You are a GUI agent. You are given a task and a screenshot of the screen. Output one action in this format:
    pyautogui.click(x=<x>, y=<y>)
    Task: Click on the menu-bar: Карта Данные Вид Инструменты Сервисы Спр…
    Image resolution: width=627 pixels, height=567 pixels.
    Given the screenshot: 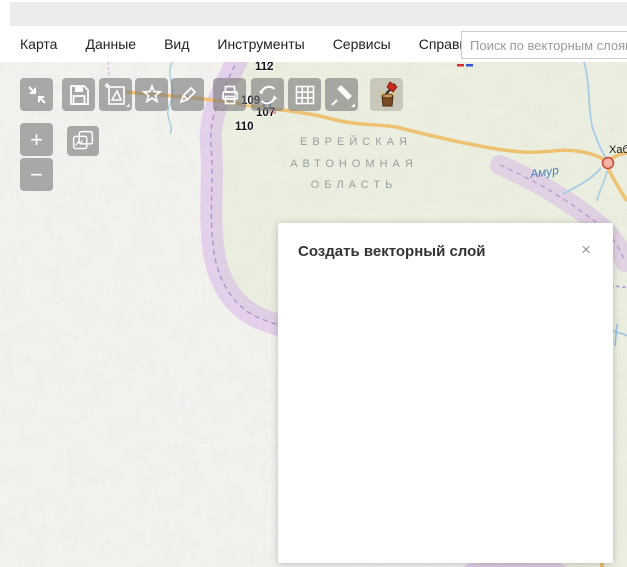 What is the action you would take?
    pyautogui.click(x=313, y=44)
    